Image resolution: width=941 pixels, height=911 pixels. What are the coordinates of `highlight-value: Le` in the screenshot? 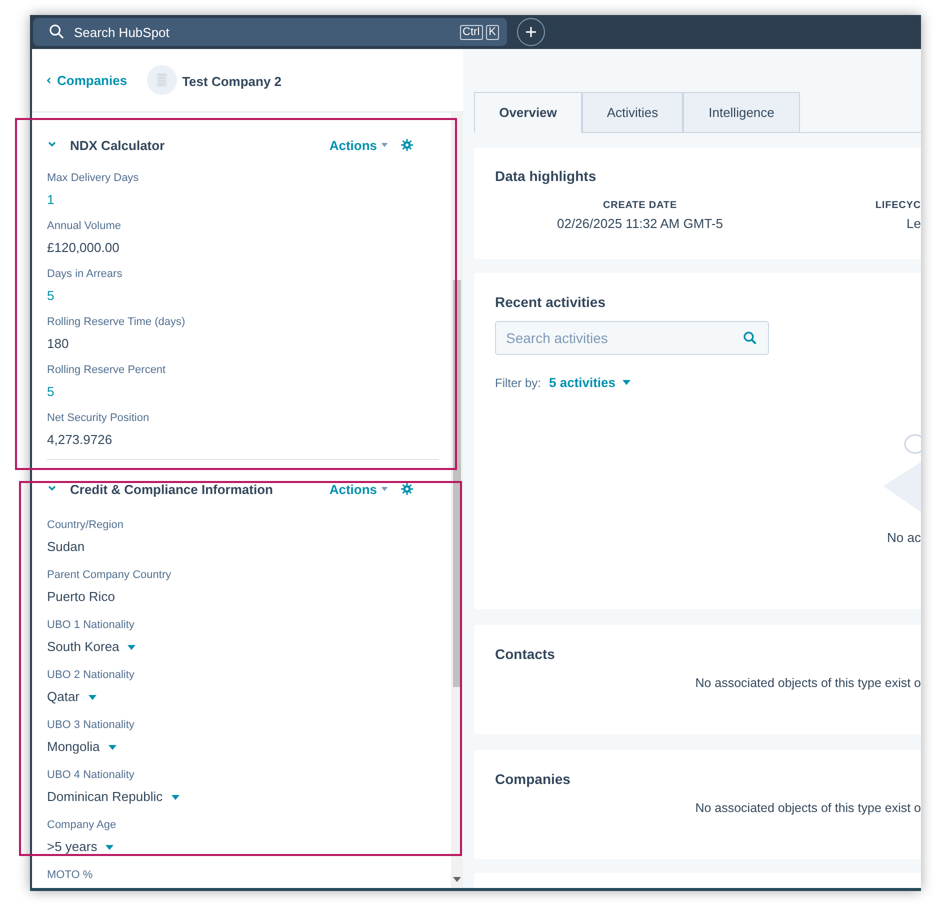 It's located at (913, 223).